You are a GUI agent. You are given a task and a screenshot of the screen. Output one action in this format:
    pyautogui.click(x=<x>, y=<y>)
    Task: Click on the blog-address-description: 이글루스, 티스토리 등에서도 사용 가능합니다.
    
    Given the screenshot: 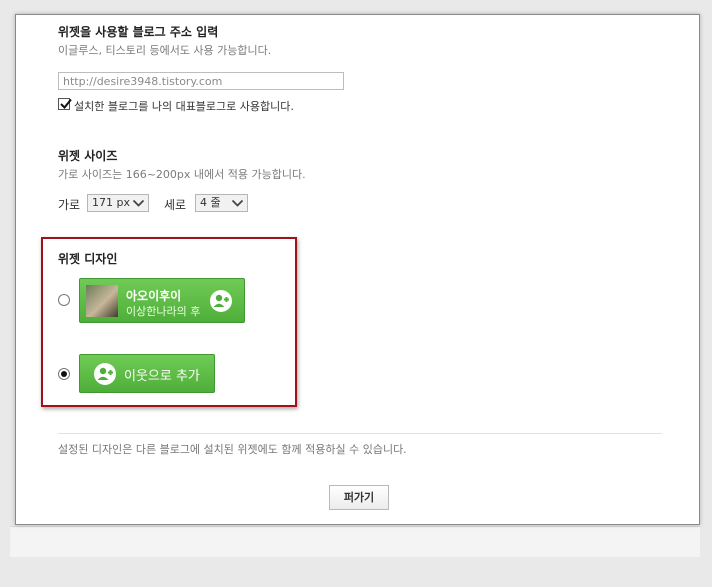 What is the action you would take?
    pyautogui.click(x=165, y=50)
    